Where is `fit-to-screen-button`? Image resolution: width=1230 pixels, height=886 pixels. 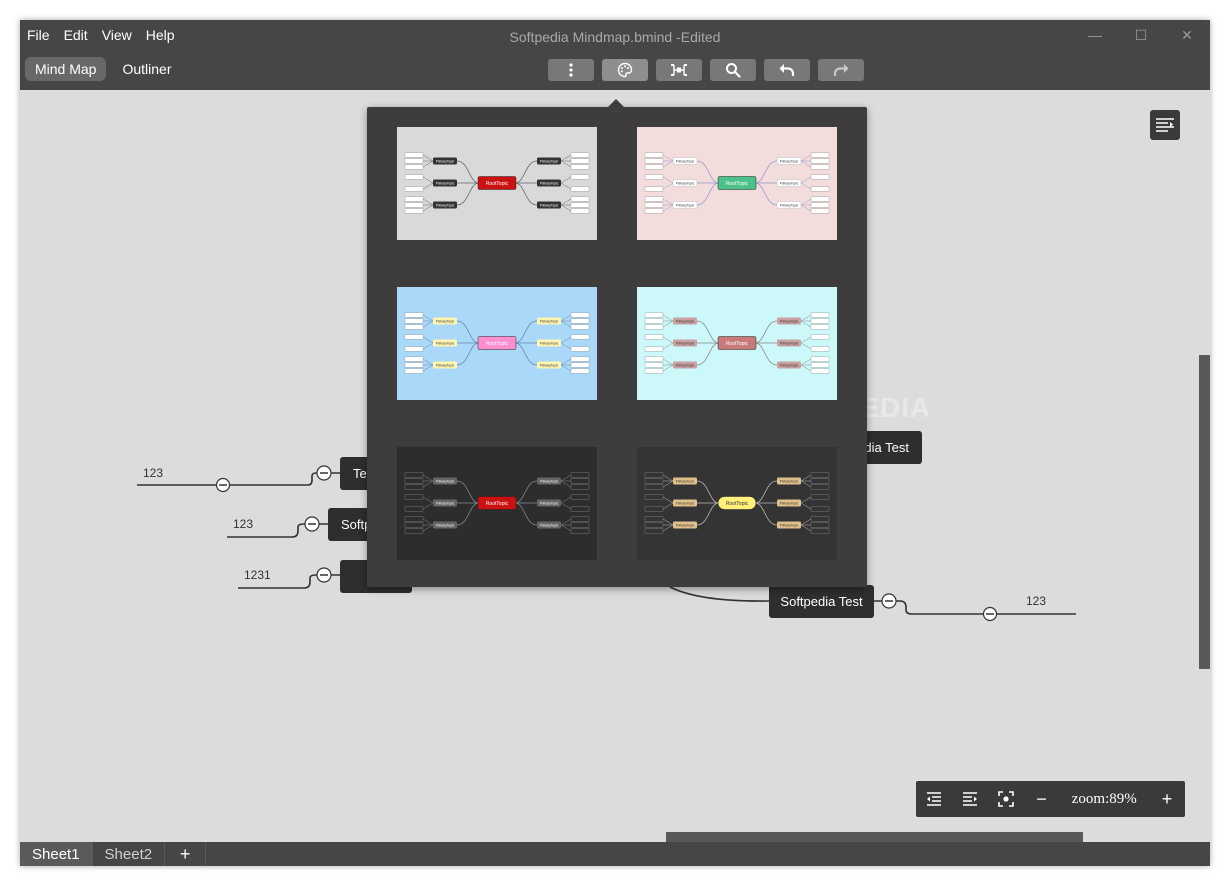 fit-to-screen-button is located at coordinates (1006, 799).